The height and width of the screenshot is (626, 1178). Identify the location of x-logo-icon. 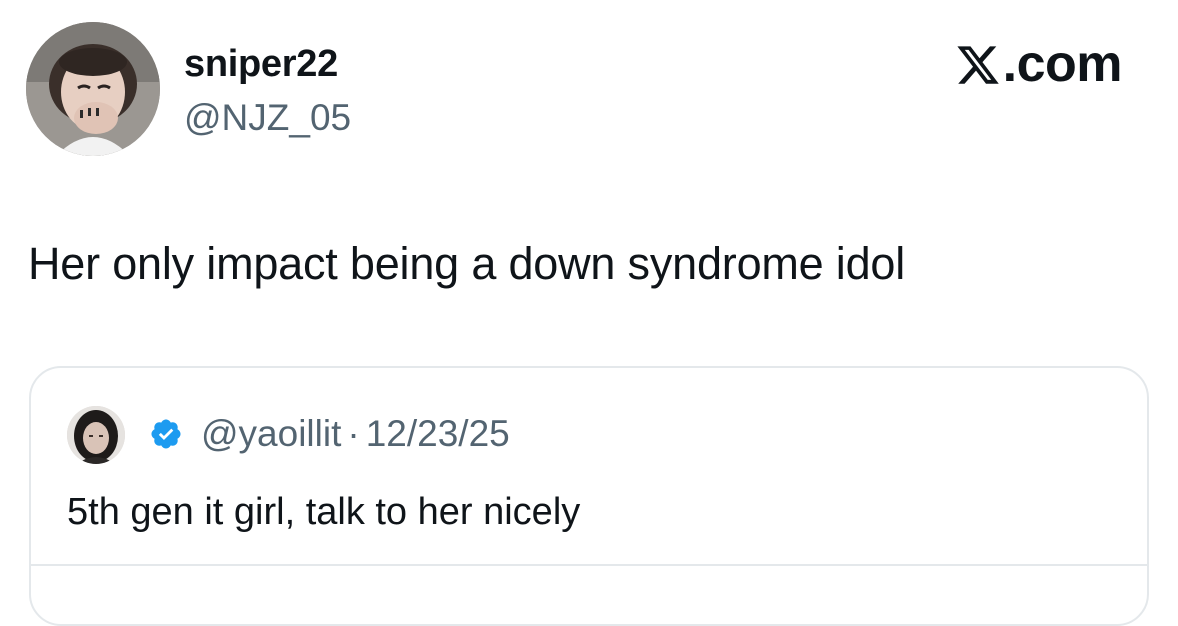
(978, 64).